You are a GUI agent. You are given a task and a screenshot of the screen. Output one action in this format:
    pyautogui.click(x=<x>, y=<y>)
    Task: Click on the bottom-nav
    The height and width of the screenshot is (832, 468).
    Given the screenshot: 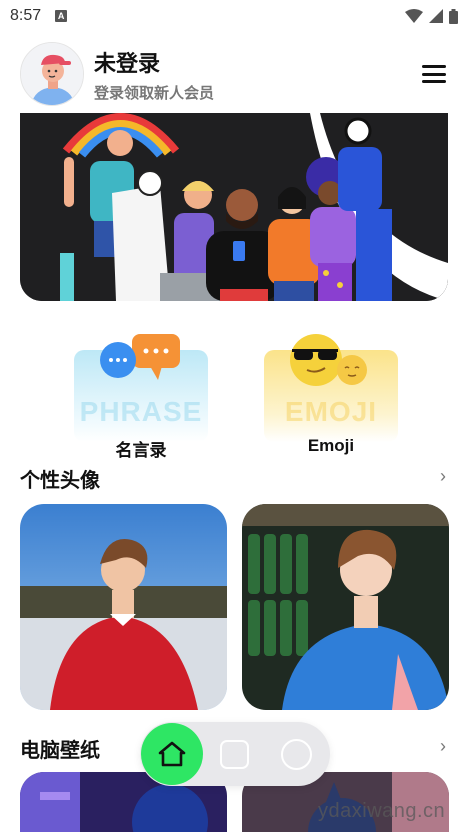 What is the action you would take?
    pyautogui.click(x=235, y=754)
    